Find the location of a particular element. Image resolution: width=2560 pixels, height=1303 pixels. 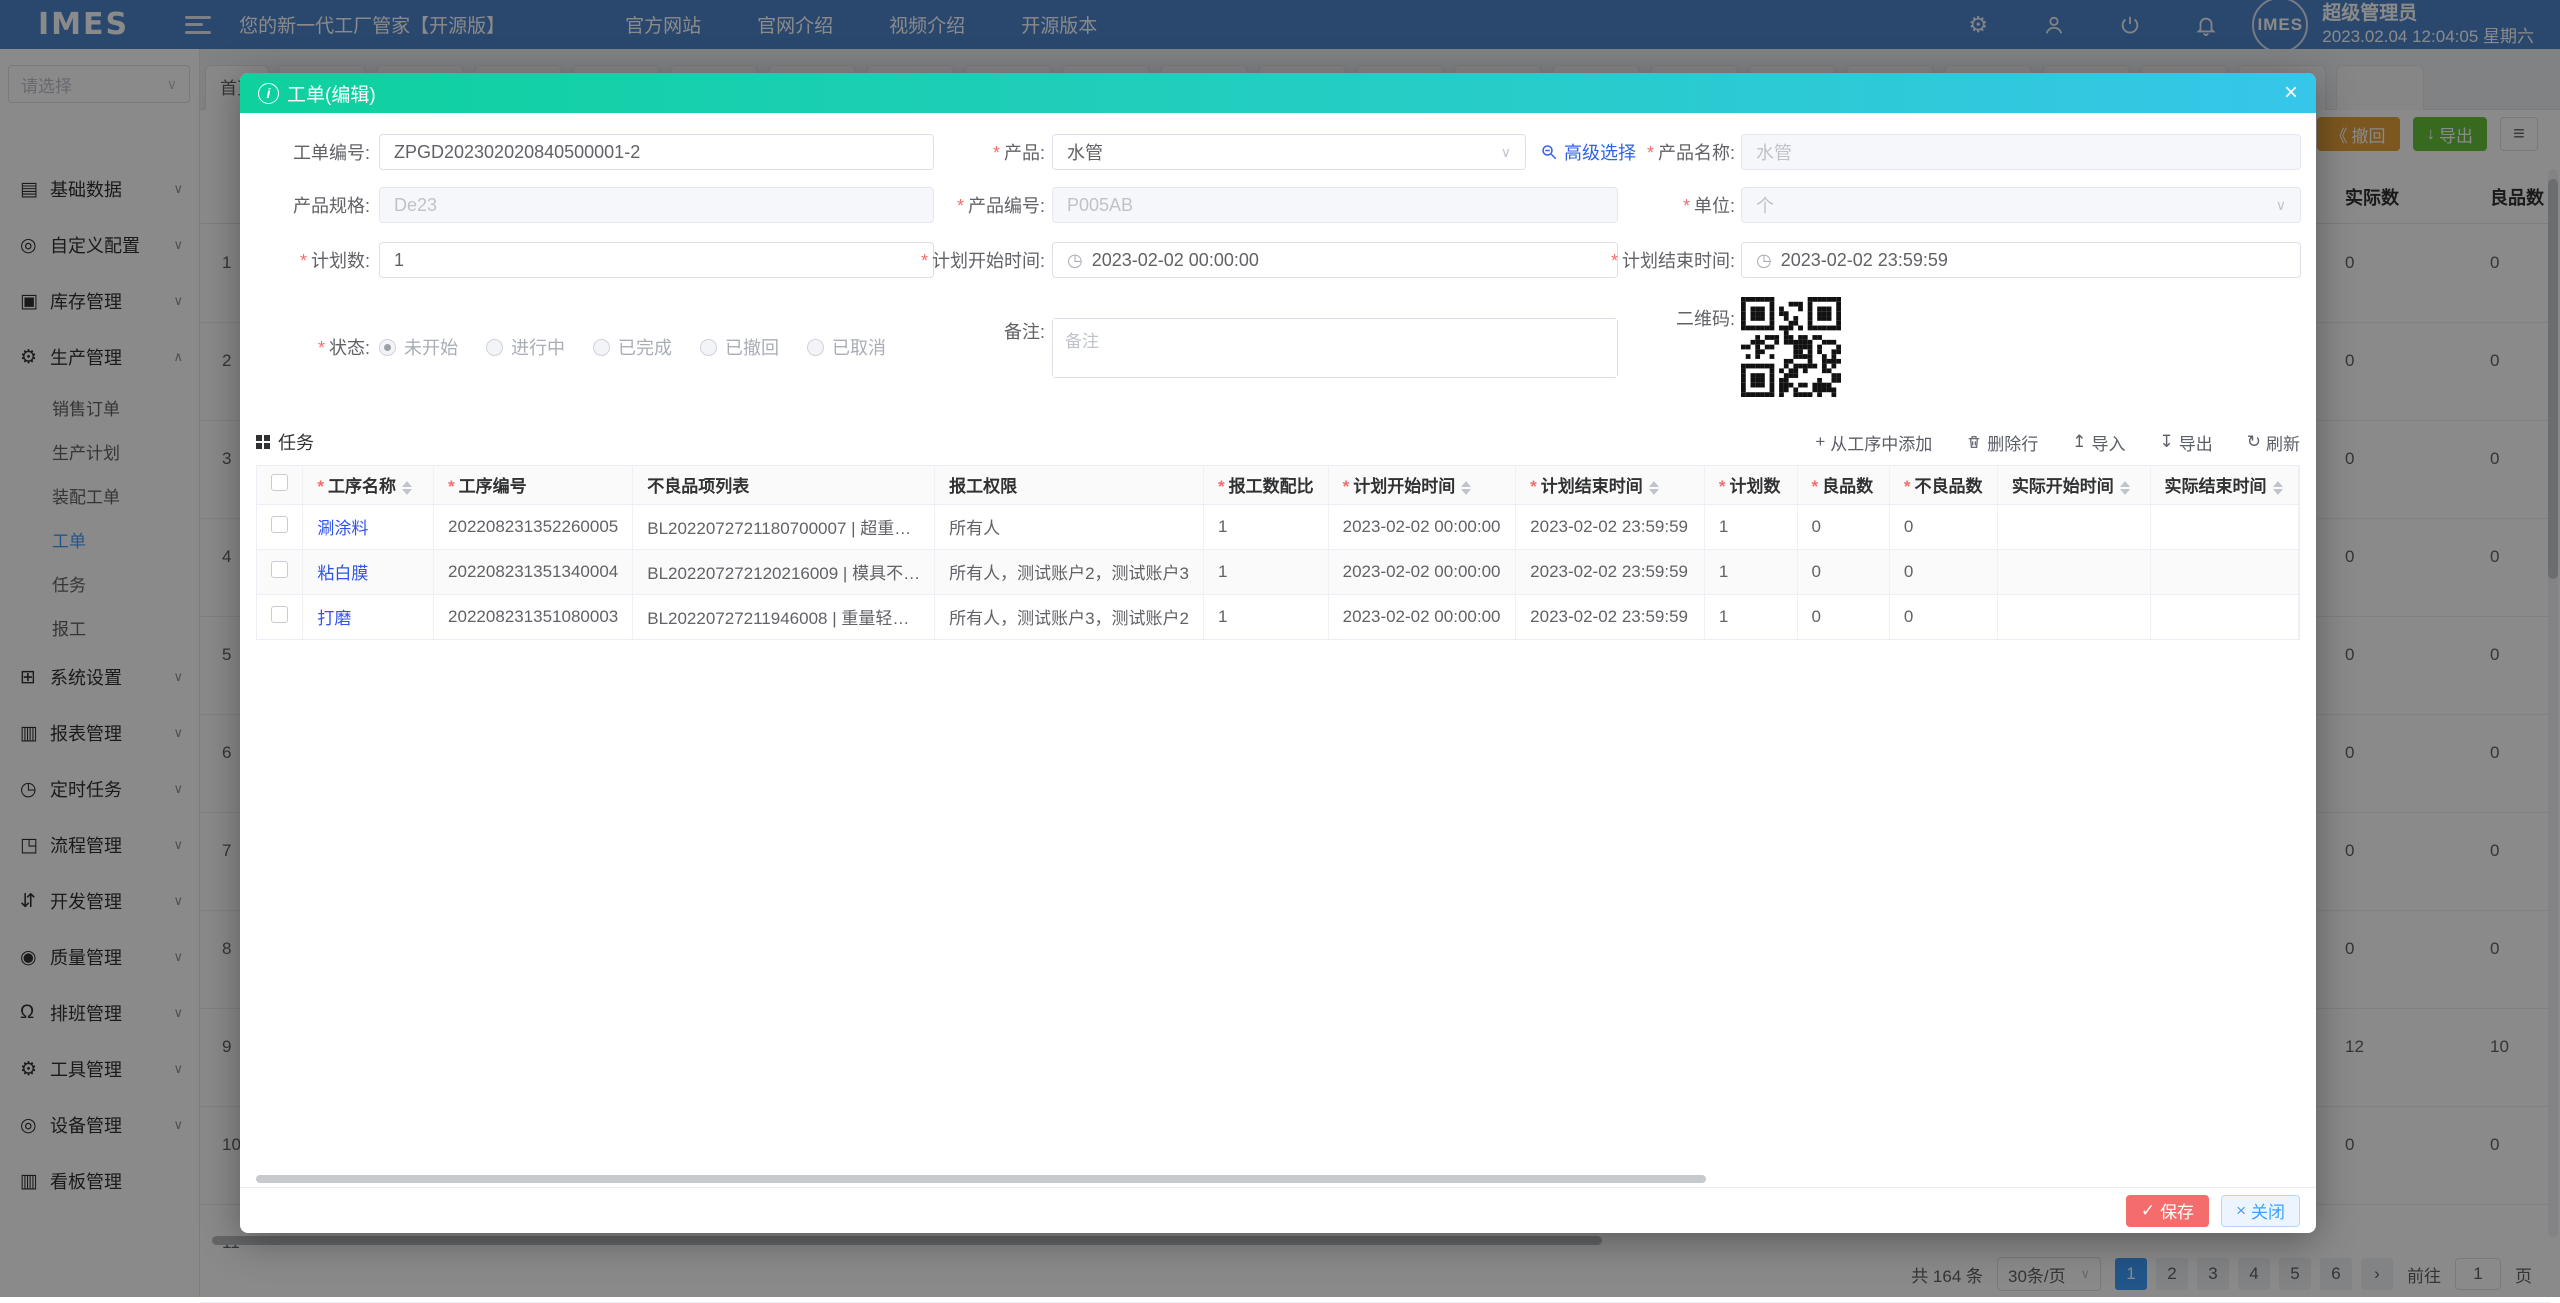

tasks-action-label: 导入 is located at coordinates (2109, 442).